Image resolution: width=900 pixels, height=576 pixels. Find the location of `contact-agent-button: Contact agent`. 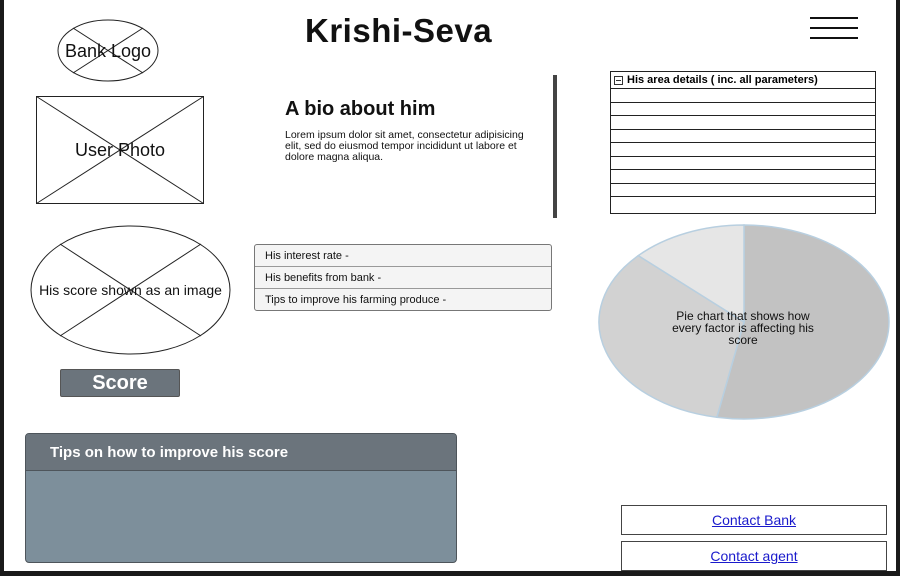

contact-agent-button: Contact agent is located at coordinates (754, 556).